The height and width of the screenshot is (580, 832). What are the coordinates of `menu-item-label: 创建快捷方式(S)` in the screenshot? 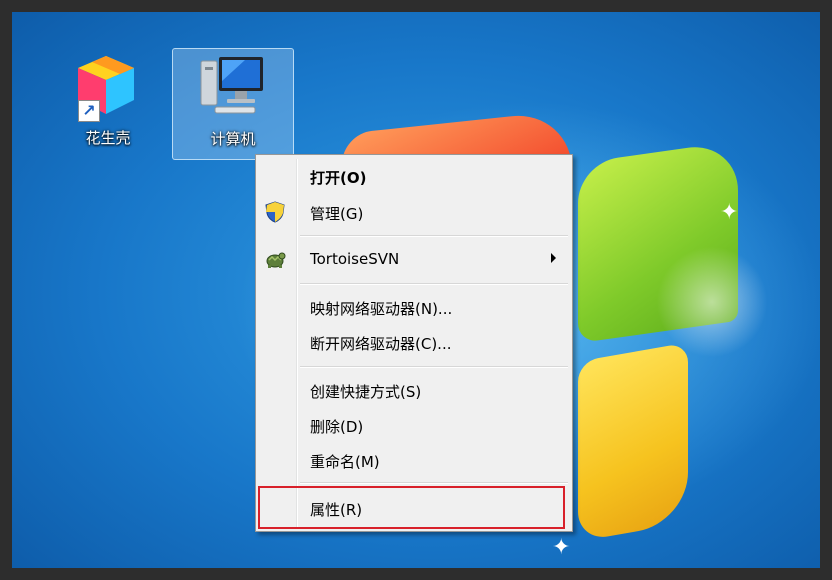 It's located at (366, 392).